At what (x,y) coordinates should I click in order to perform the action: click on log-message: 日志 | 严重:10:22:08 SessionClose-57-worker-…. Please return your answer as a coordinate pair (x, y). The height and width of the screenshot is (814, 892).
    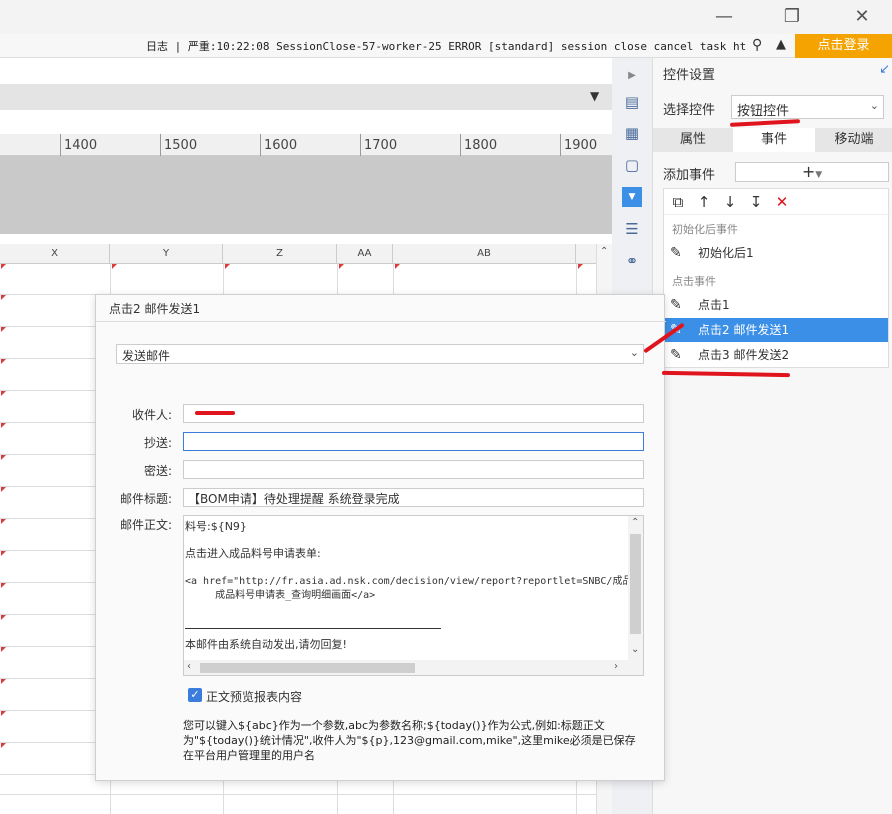
    Looking at the image, I should click on (446, 46).